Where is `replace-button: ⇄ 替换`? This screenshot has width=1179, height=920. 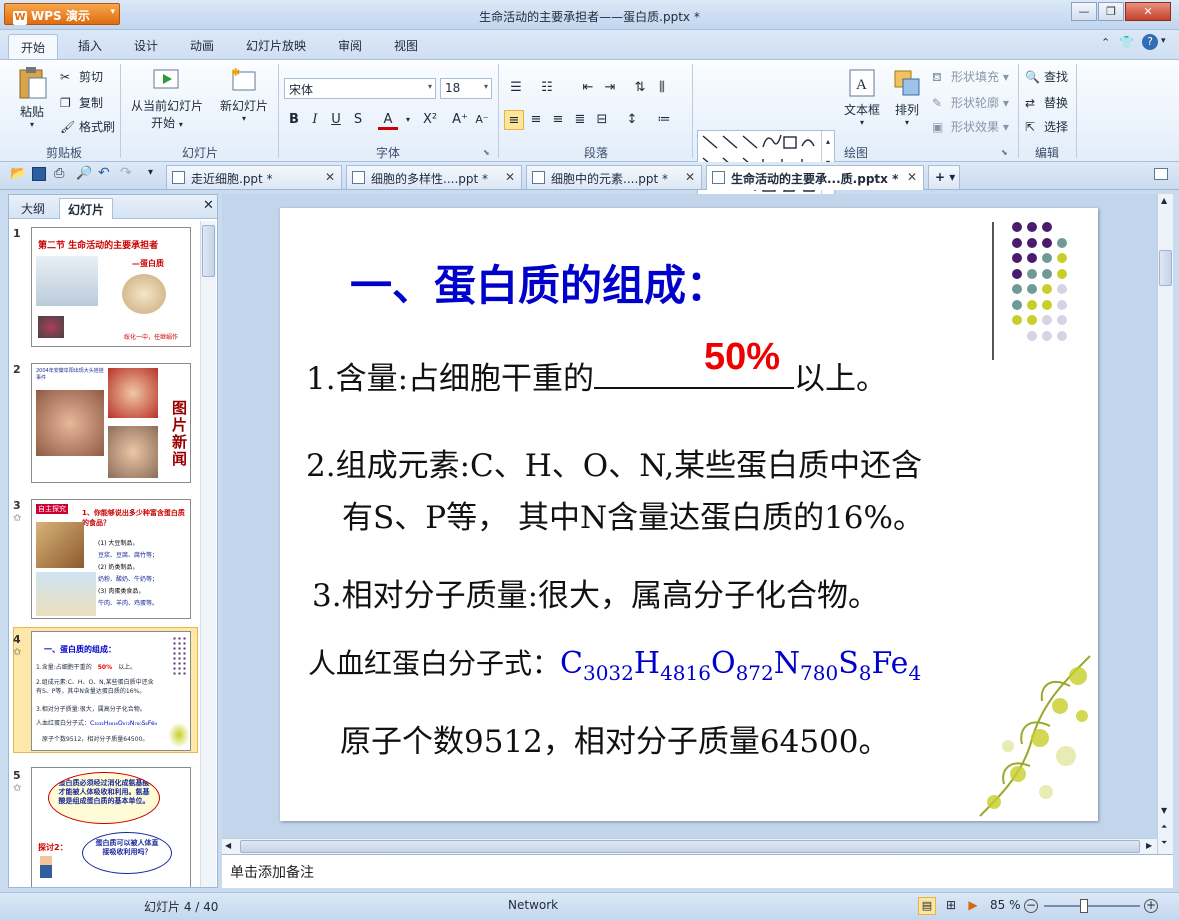 replace-button: ⇄ 替换 is located at coordinates (1046, 103).